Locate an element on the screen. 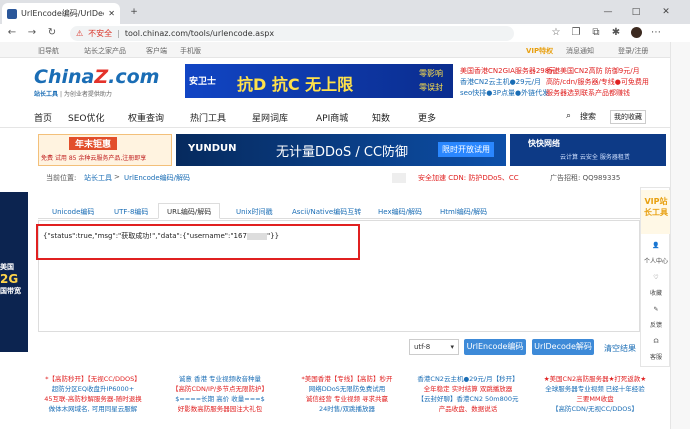  browser-tab: UrlEncode编码/UrlDecode解码 ✕ is located at coordinates (61, 13).